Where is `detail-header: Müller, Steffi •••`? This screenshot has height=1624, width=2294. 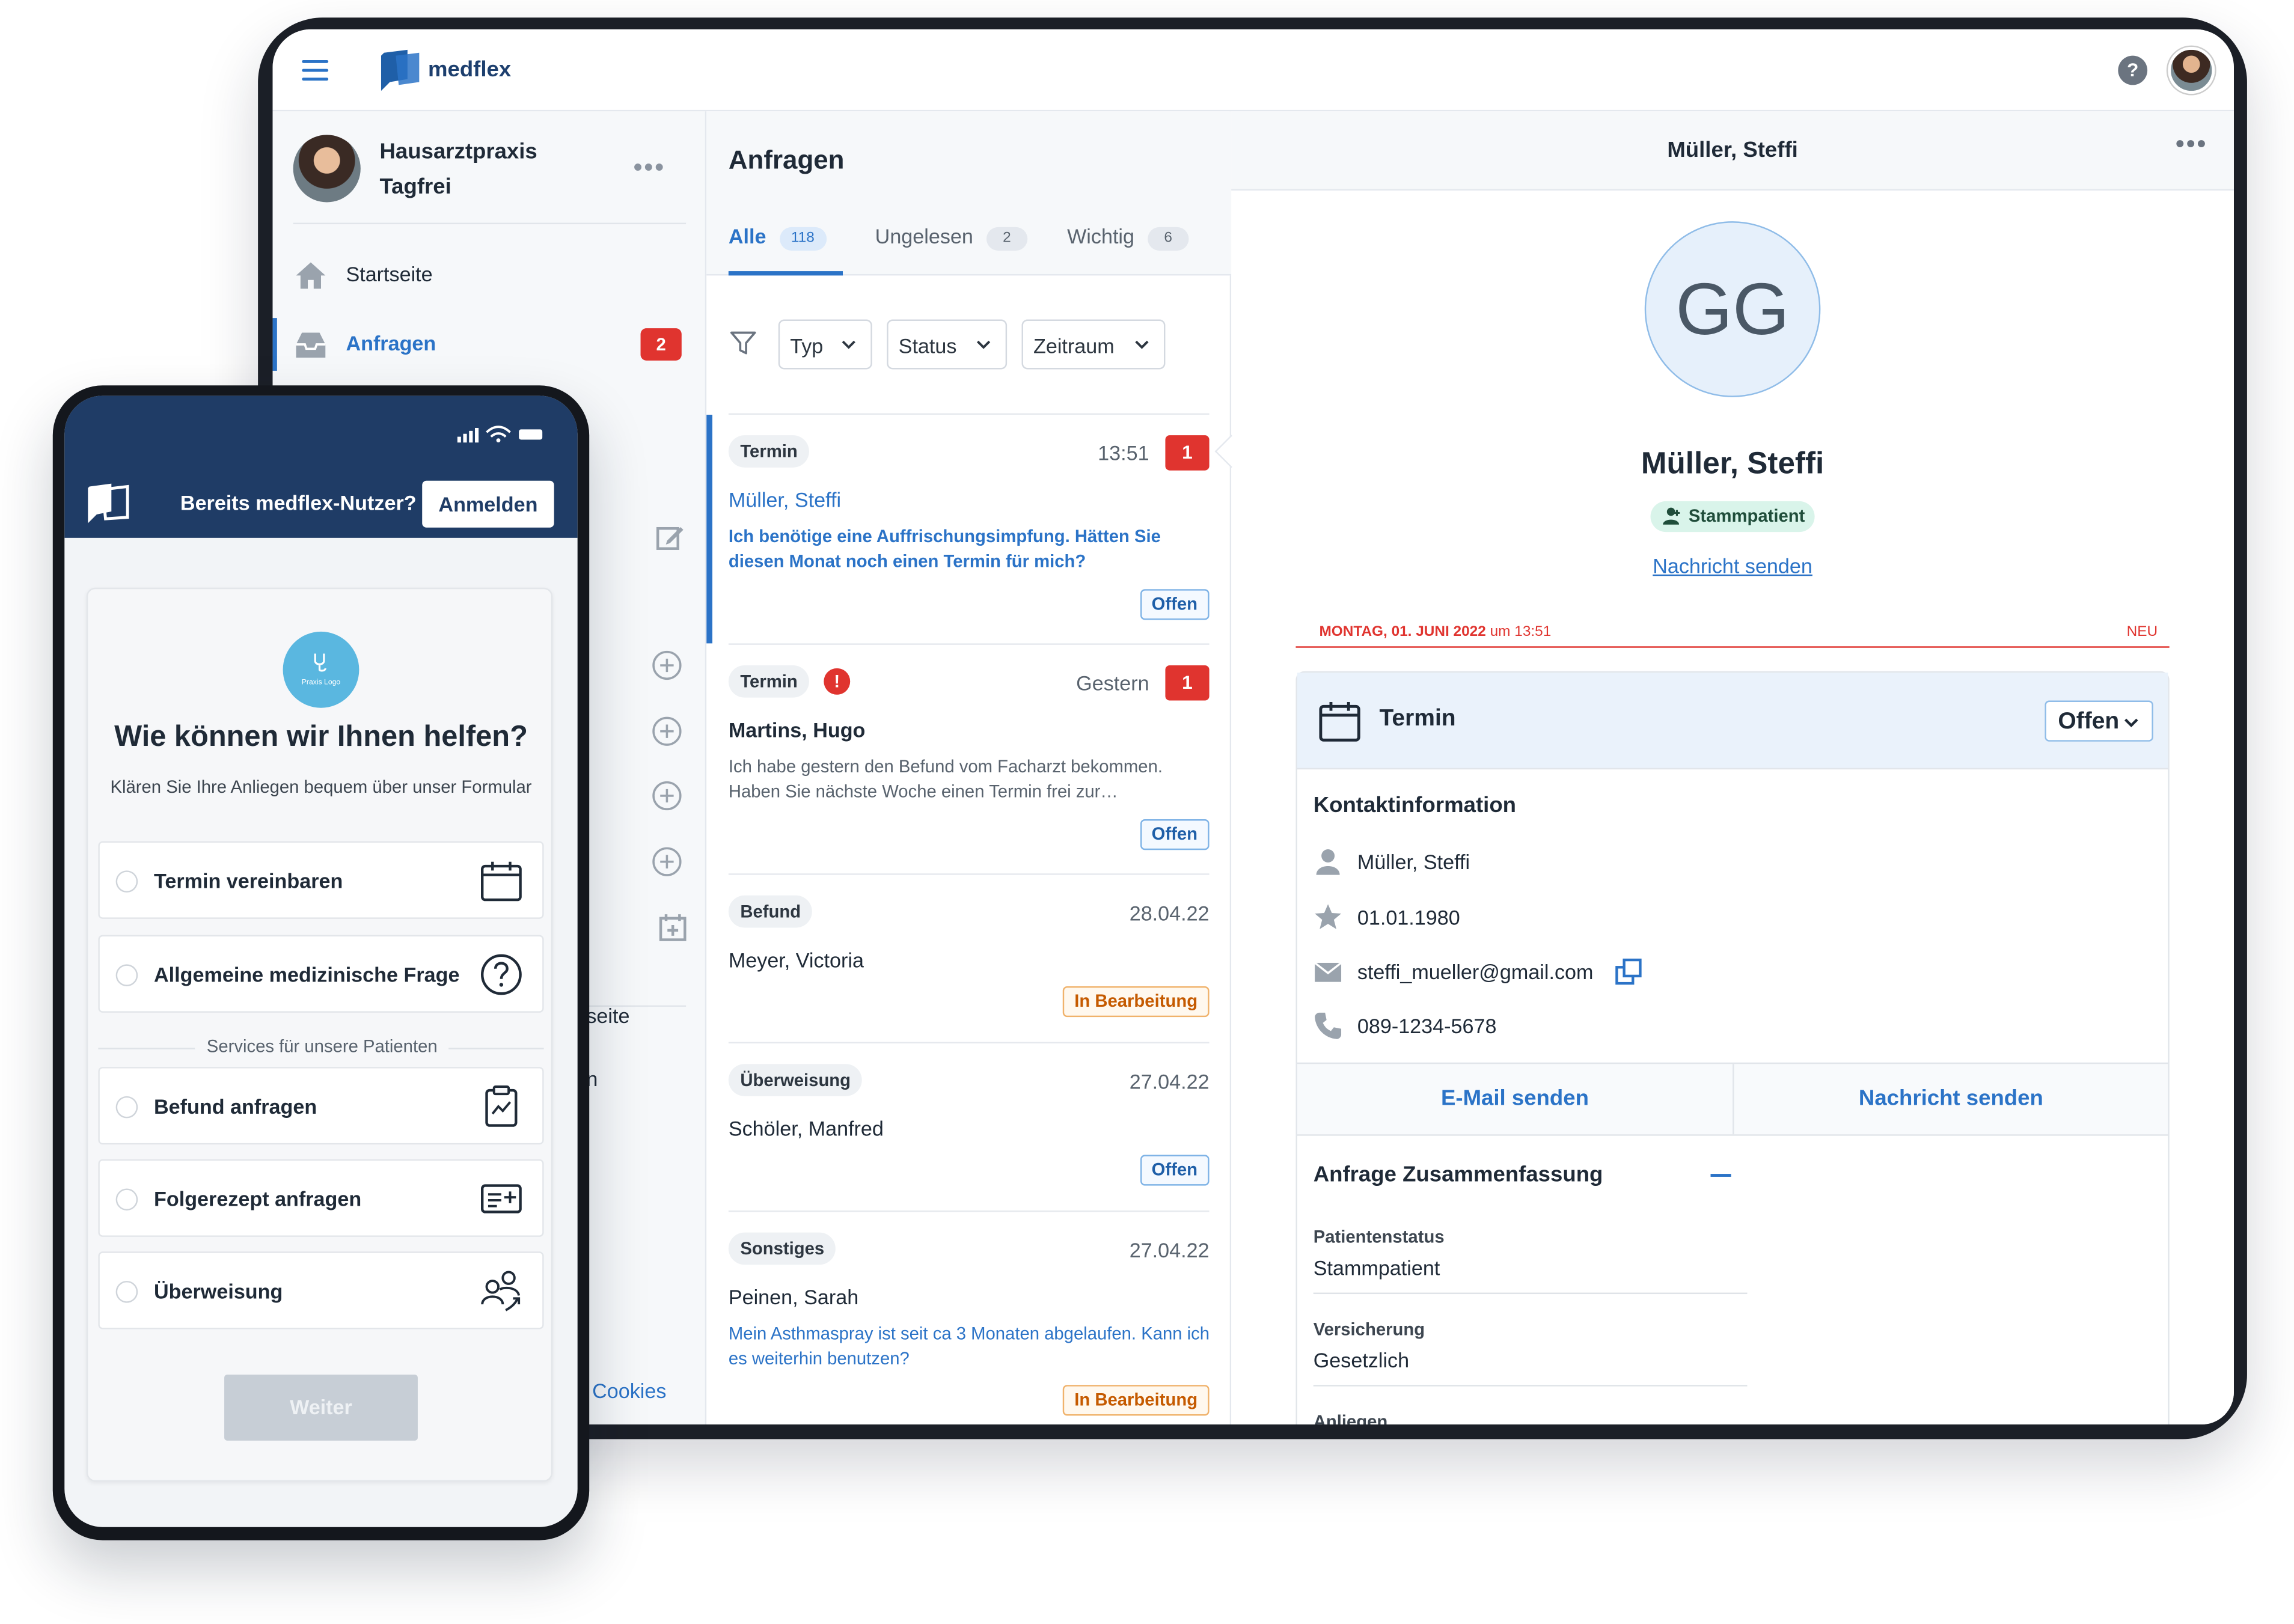 detail-header: Müller, Steffi ••• is located at coordinates (1732, 151).